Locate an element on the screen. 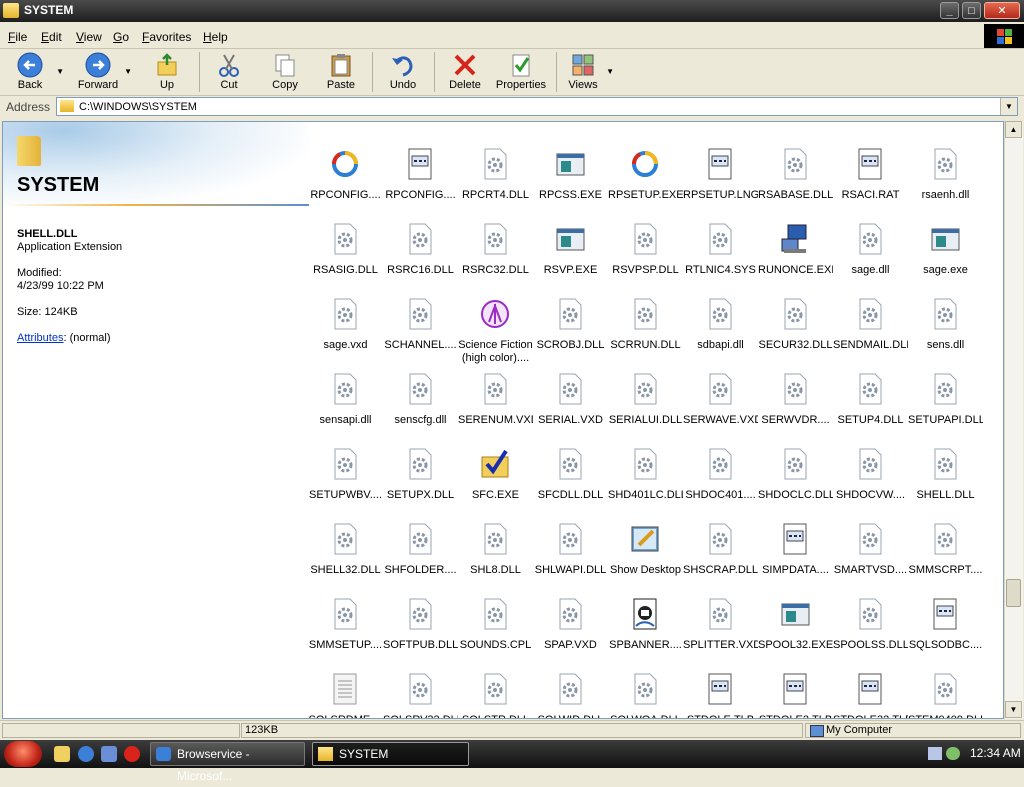 This screenshot has height=787, width=1024. file-item: SHLWAPI.DLL is located at coordinates (570, 538).